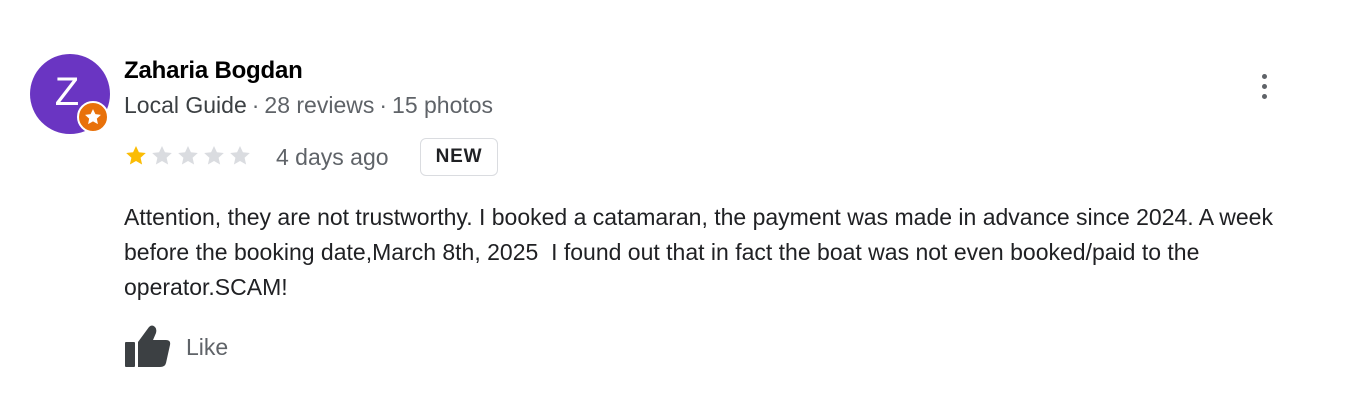  Describe the element at coordinates (148, 346) in the screenshot. I see `thumbs-up-icon` at that location.